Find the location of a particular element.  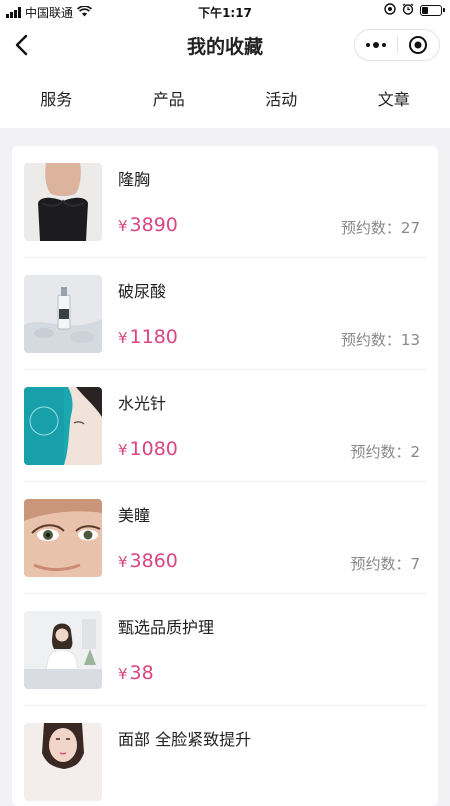

list-item: 甄选品质护理 ¥38 is located at coordinates (225, 650).